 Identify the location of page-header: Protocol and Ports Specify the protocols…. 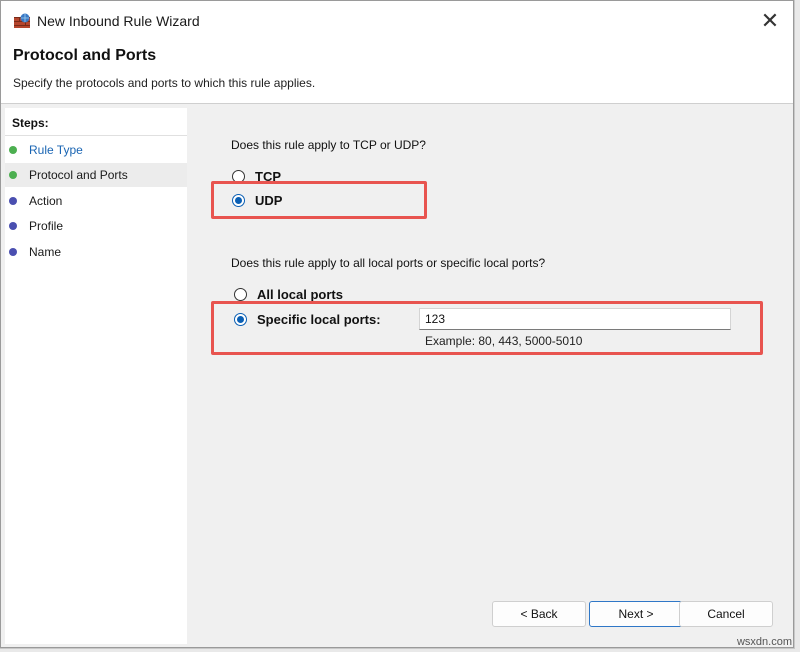
(397, 72).